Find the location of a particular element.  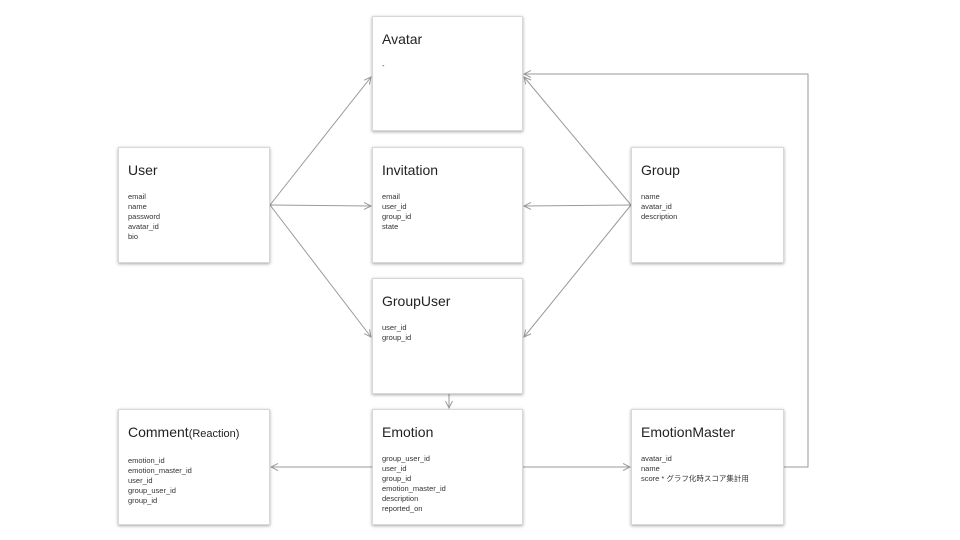

entity-invitation: Invitation email user_id group_id state is located at coordinates (447, 205).